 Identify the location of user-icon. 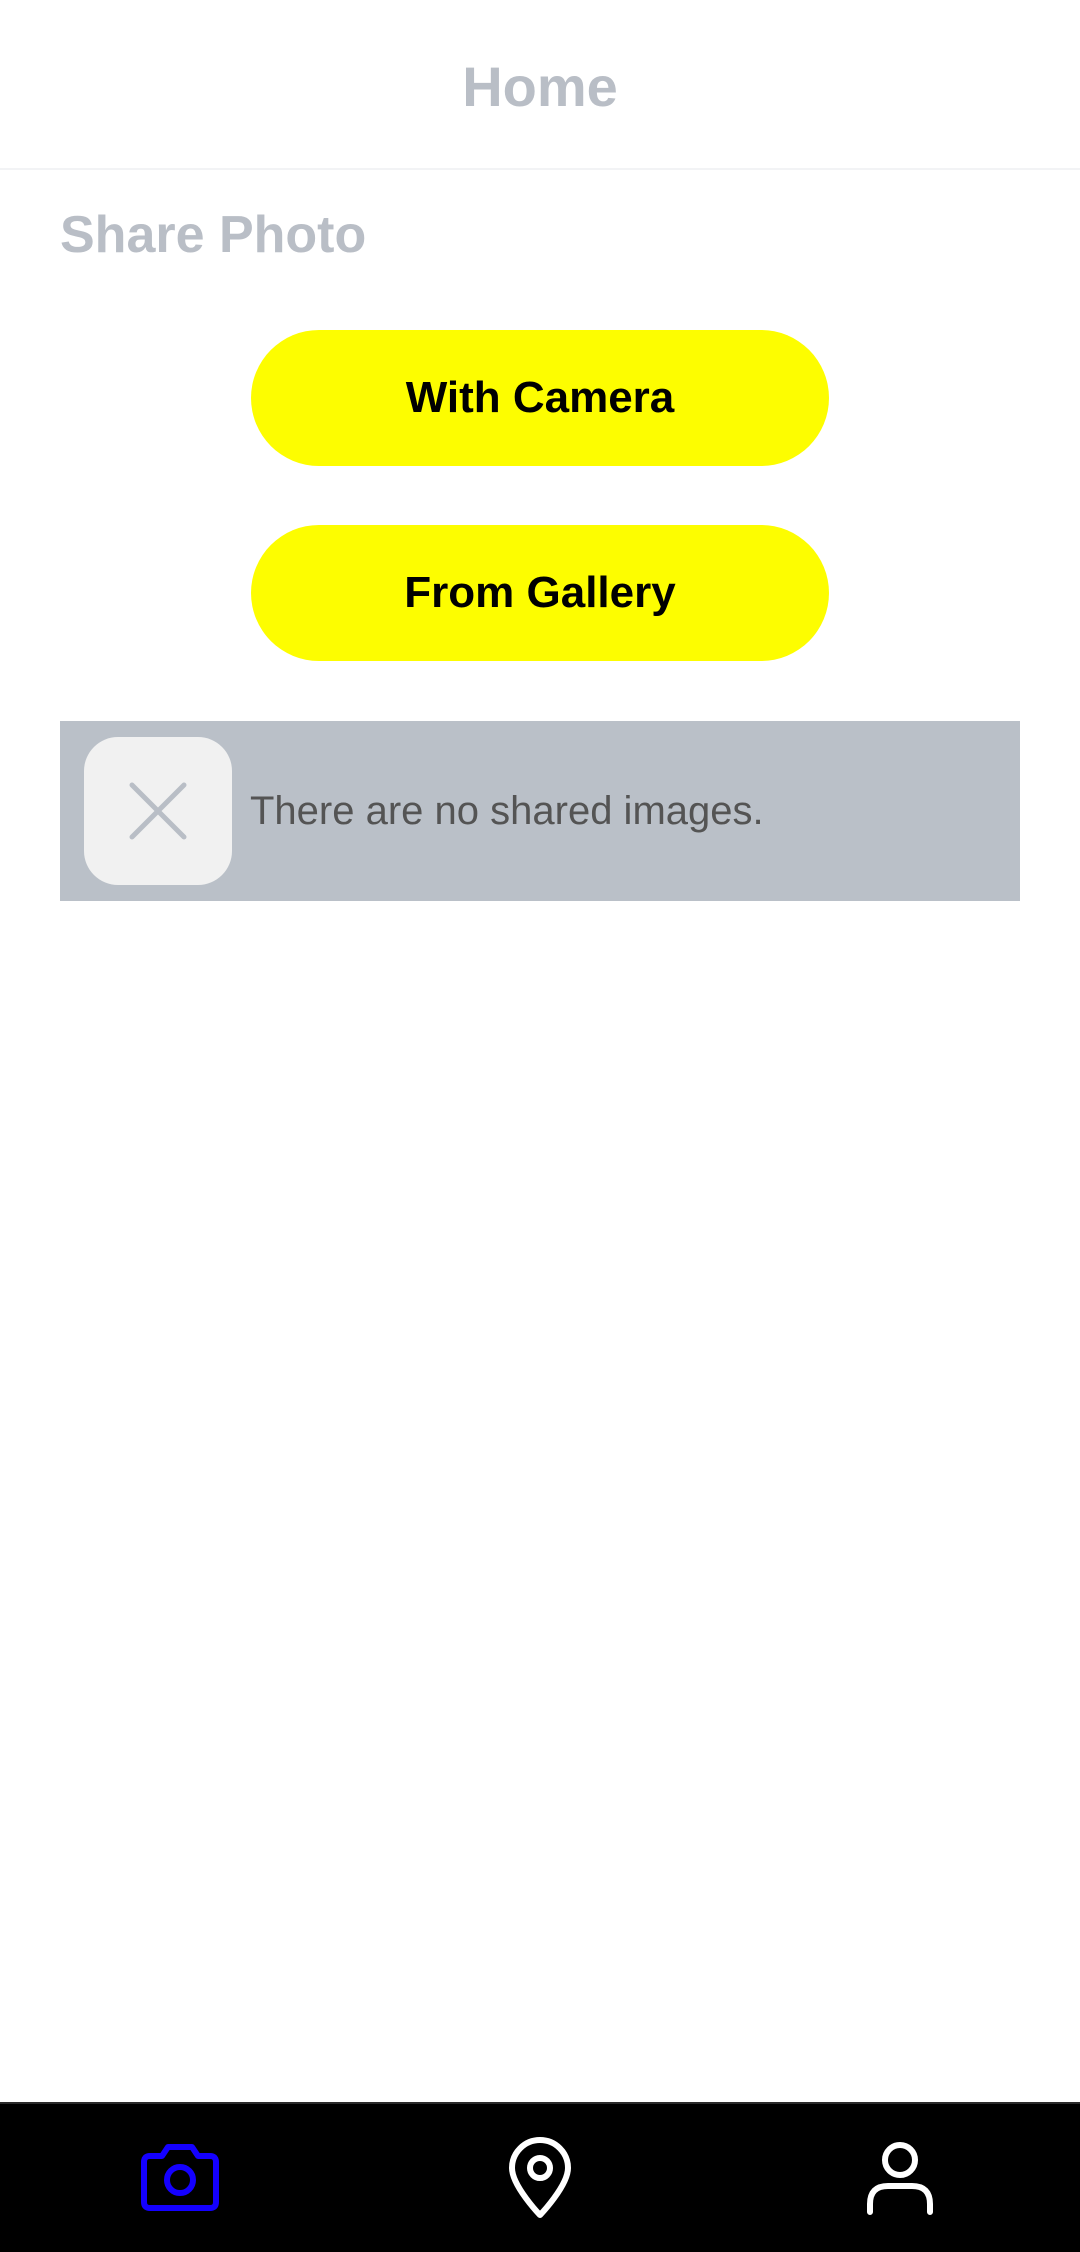
(900, 2178).